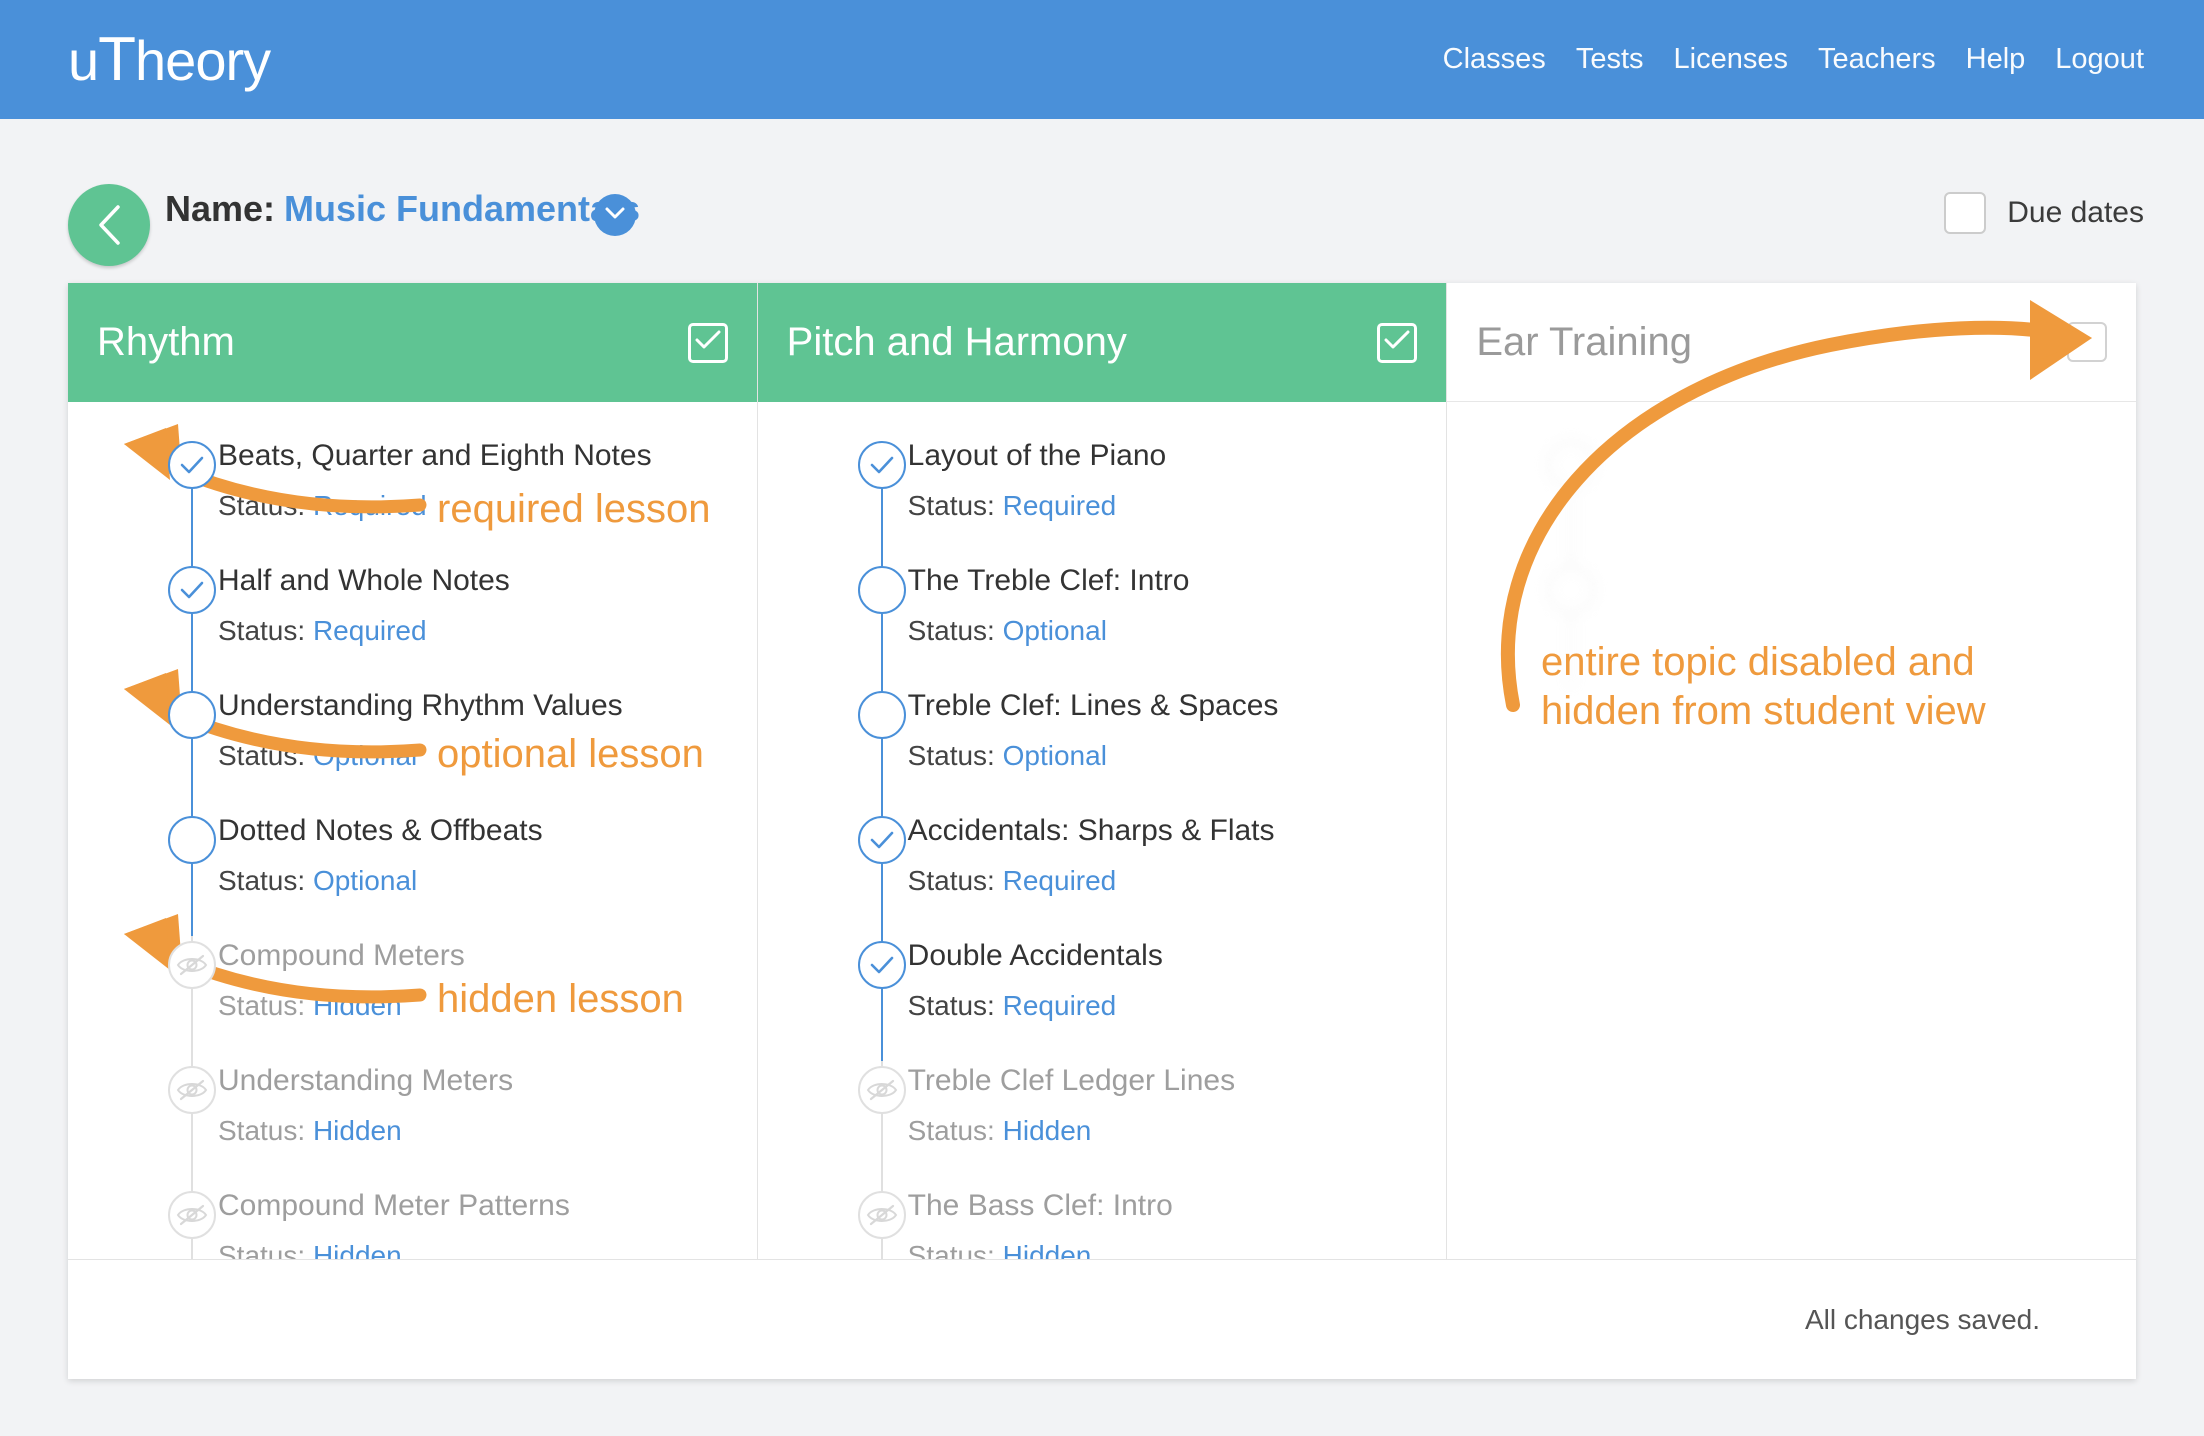 This screenshot has height=1436, width=2204. I want to click on lesson-row: Half and Whole Notes Status: Required, so click(412, 623).